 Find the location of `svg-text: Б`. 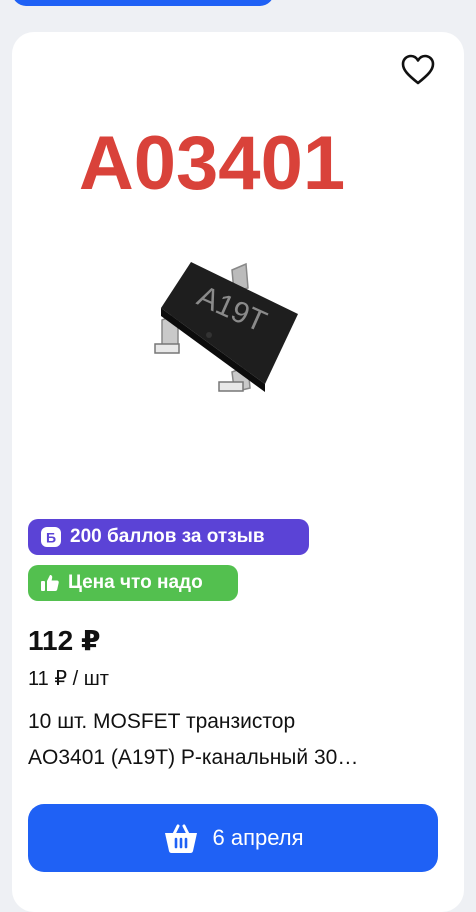

svg-text: Б is located at coordinates (51, 538).